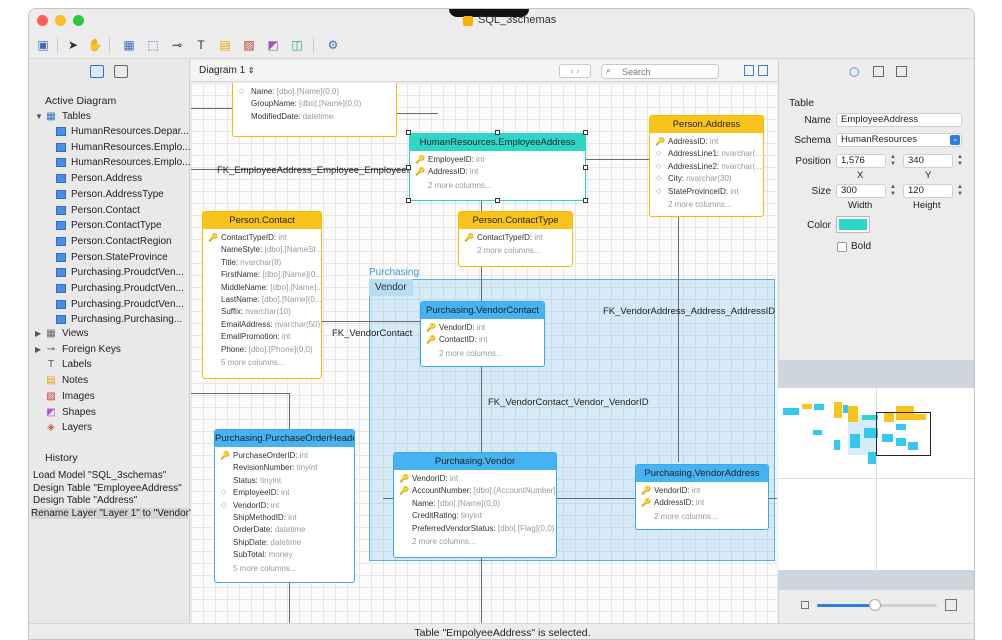 This screenshot has height=640, width=1002. What do you see at coordinates (201, 45) in the screenshot?
I see `label-tool-icon: T` at bounding box center [201, 45].